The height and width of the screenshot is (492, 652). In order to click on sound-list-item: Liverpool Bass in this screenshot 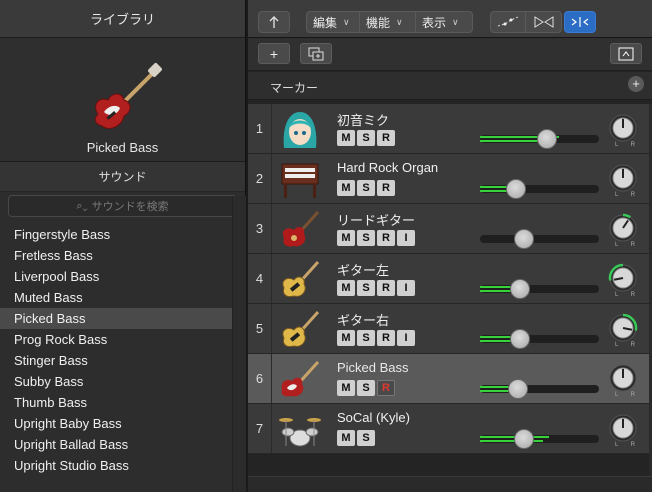, I will do `click(116, 276)`.